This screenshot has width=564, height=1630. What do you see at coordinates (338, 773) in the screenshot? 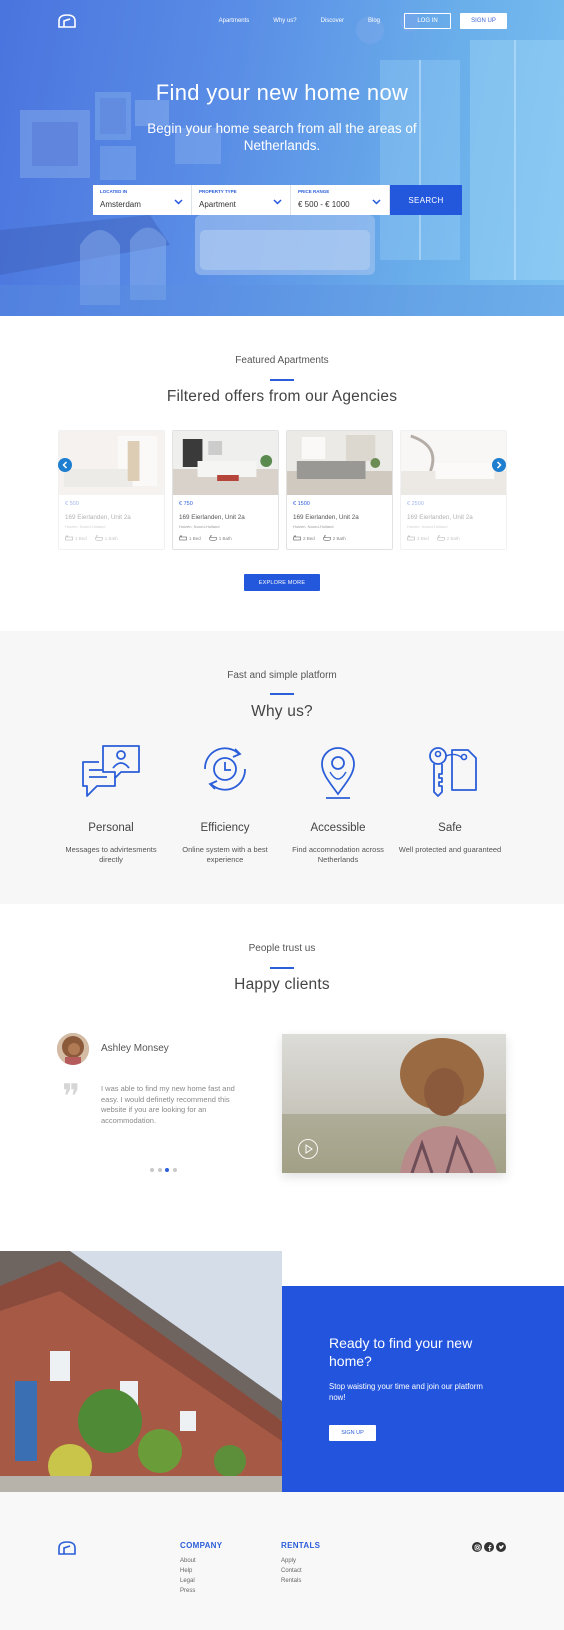
I see `location-pin-icon` at bounding box center [338, 773].